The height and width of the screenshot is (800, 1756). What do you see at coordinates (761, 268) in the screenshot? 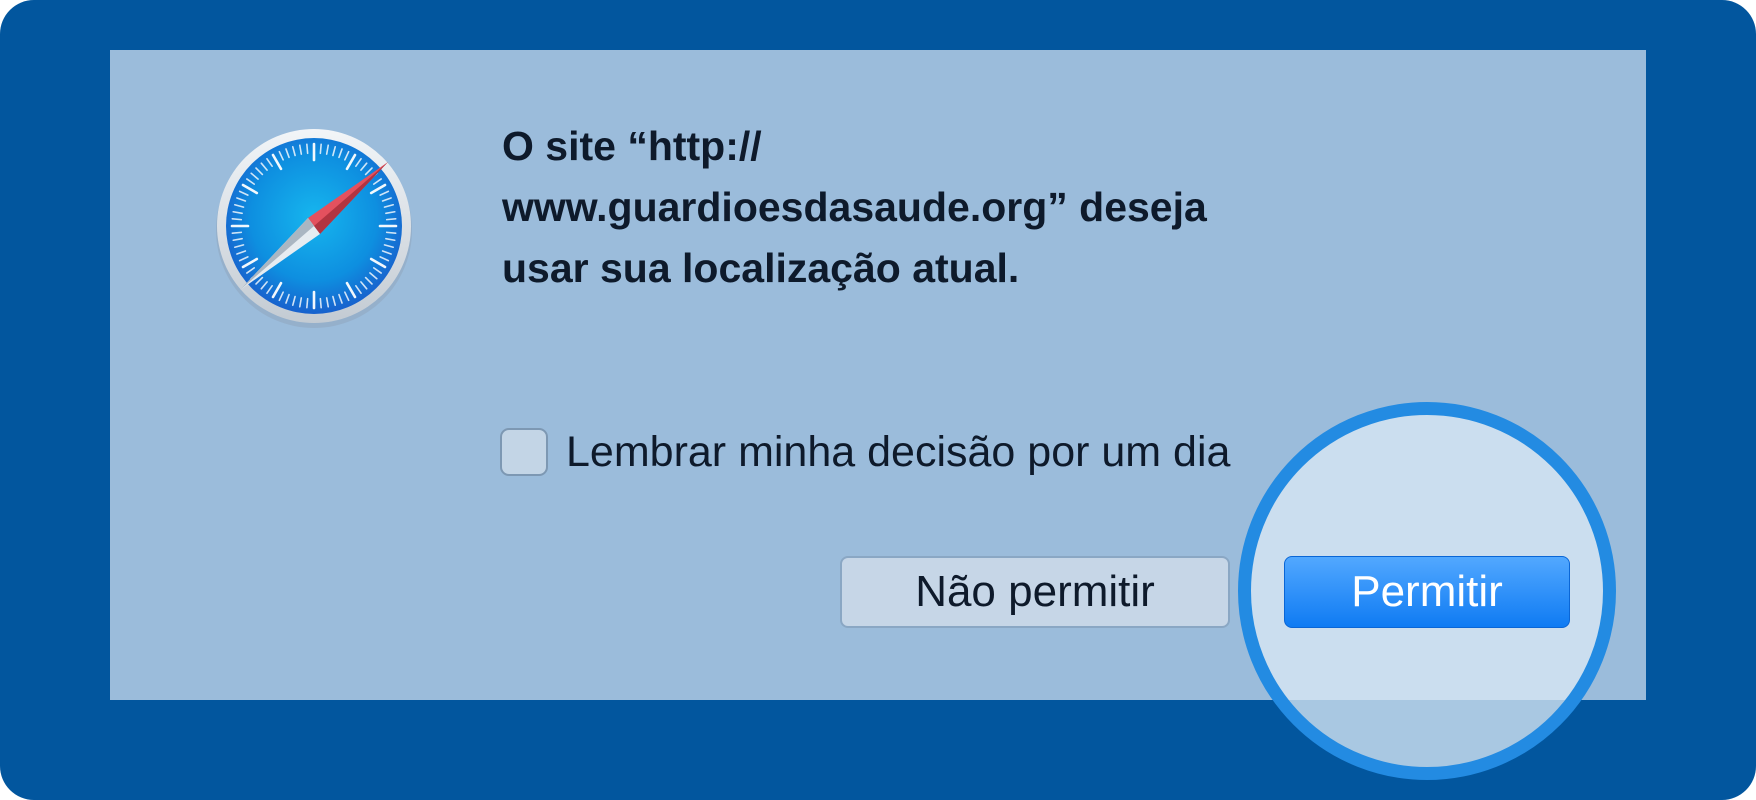
I see `dialog-message-line-3: usar sua localização atual.` at bounding box center [761, 268].